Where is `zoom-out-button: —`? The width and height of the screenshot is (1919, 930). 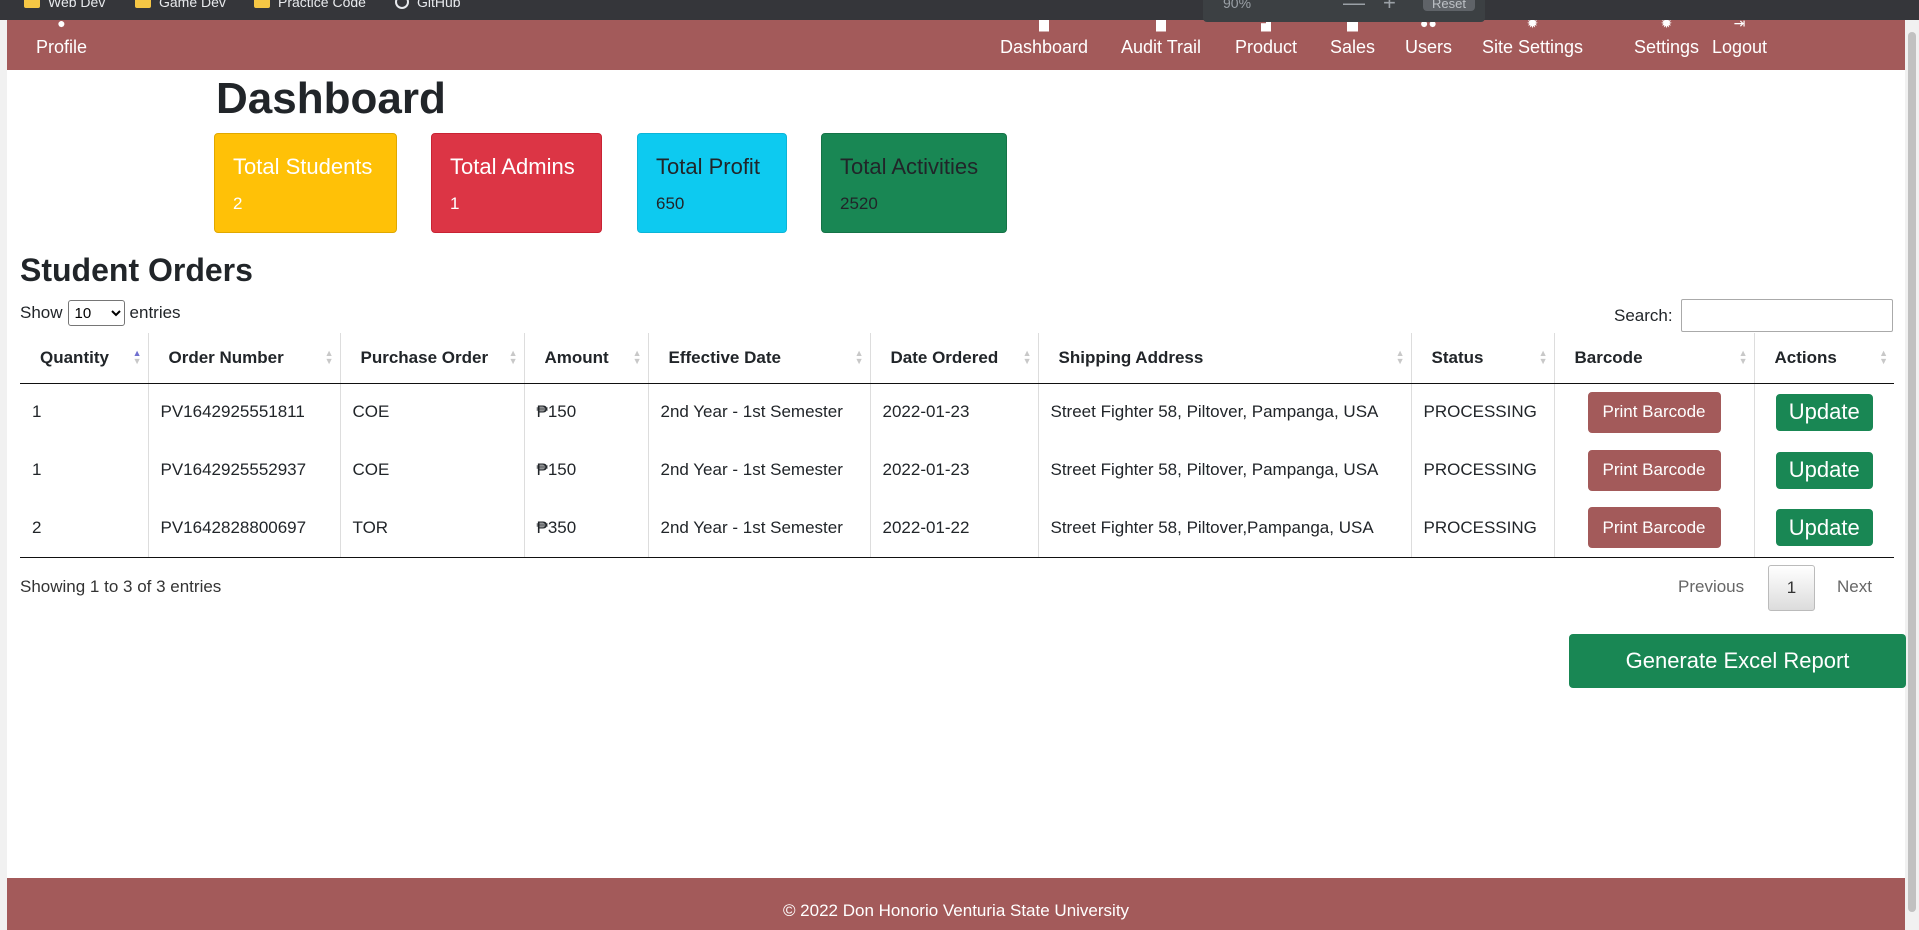 zoom-out-button: — is located at coordinates (1354, 8).